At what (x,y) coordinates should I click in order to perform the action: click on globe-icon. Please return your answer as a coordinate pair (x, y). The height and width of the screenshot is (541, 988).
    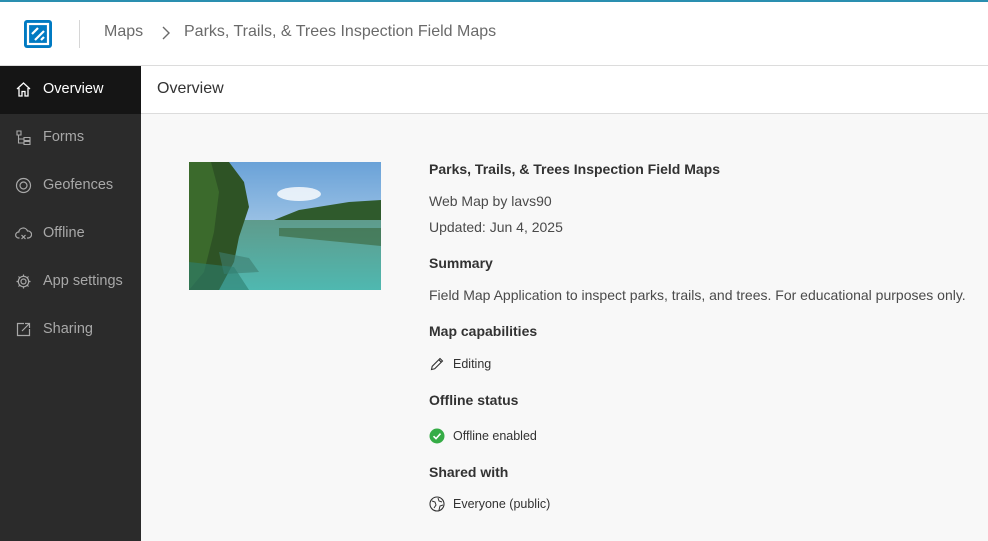
    Looking at the image, I should click on (437, 504).